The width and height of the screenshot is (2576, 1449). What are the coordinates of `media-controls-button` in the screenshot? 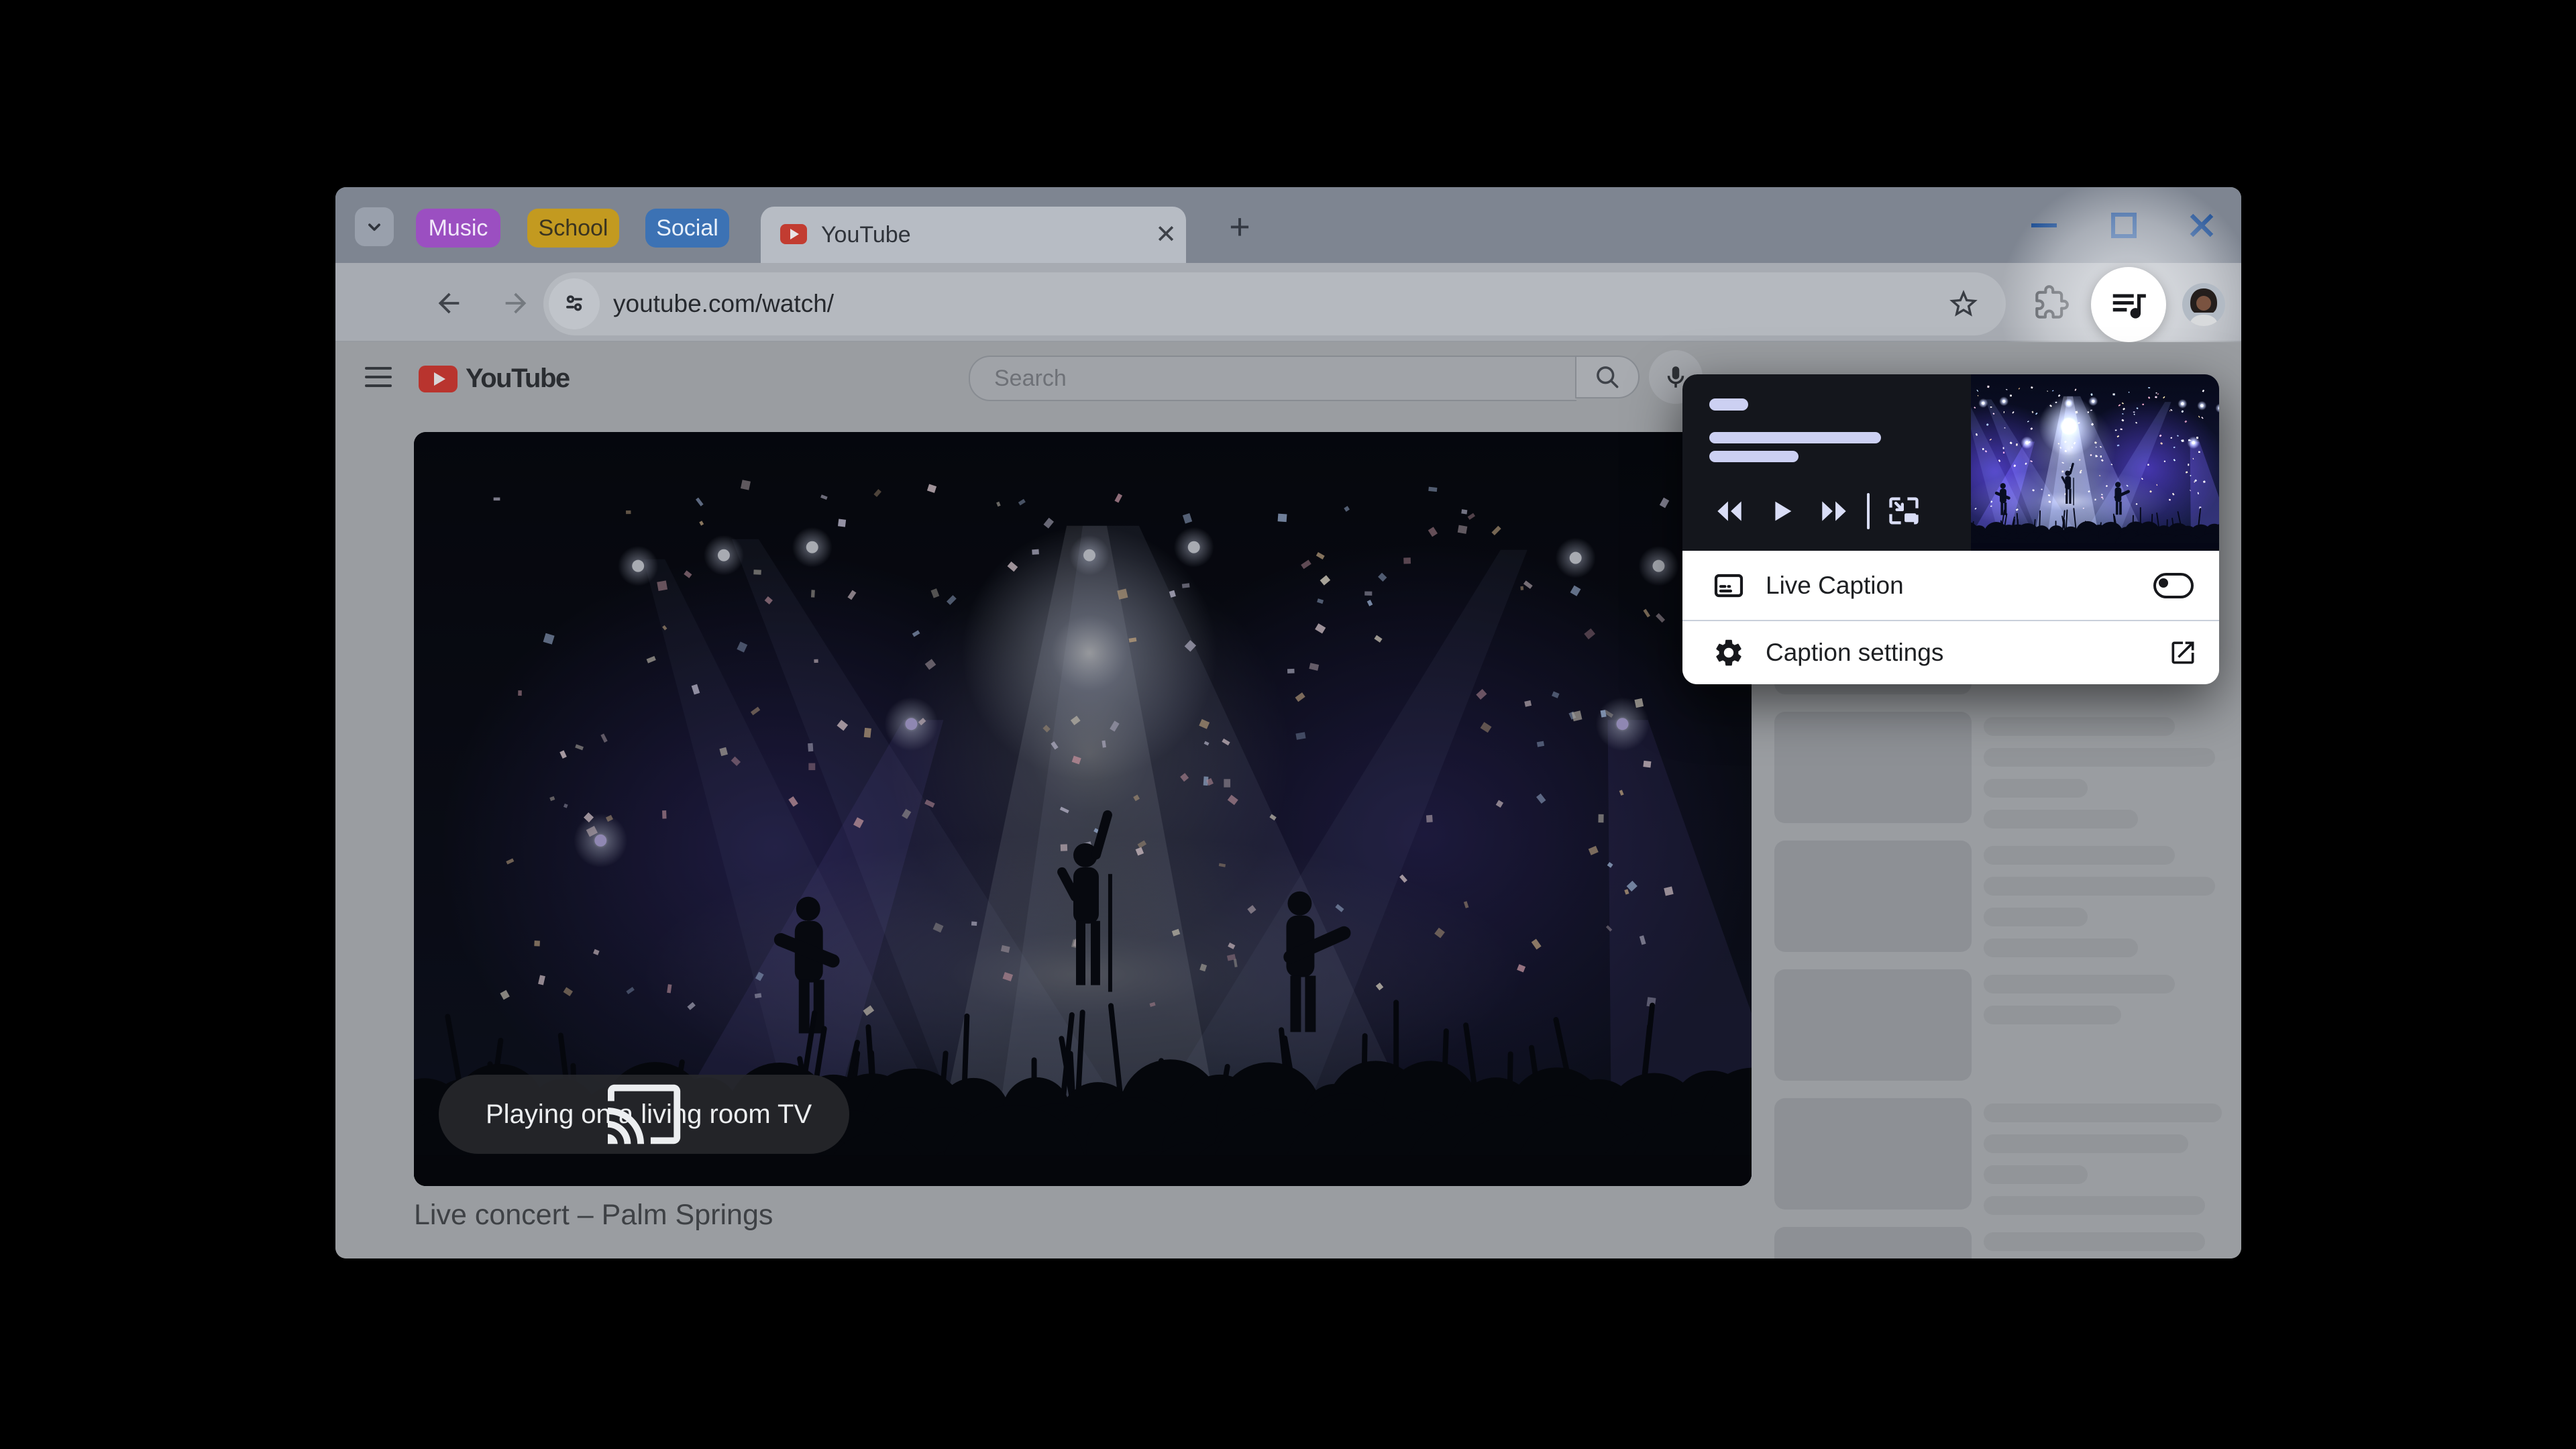 It's located at (2128, 304).